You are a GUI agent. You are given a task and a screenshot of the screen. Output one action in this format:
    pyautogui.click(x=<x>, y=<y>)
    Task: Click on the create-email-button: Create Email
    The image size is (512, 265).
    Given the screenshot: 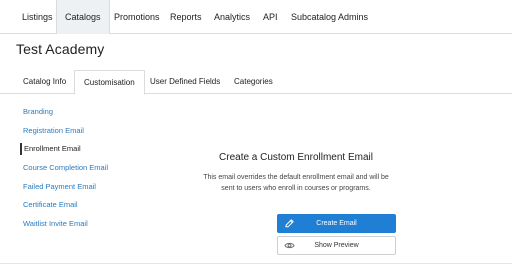 What is the action you would take?
    pyautogui.click(x=336, y=223)
    